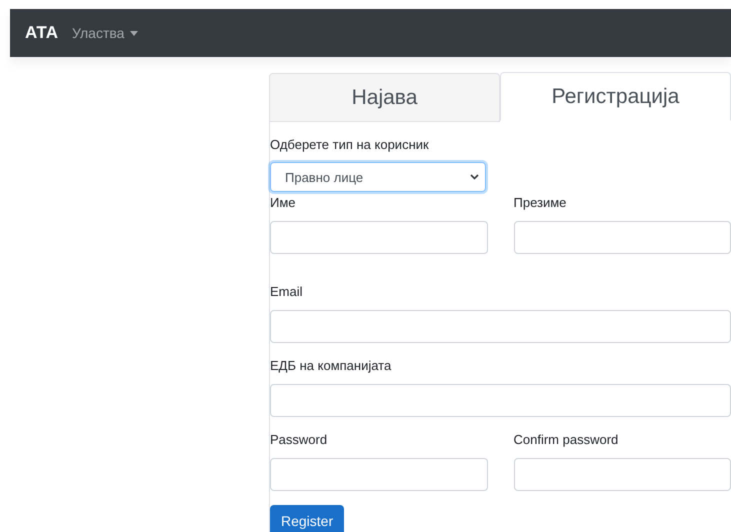 Image resolution: width=731 pixels, height=532 pixels. Describe the element at coordinates (41, 33) in the screenshot. I see `brand: АТА` at that location.